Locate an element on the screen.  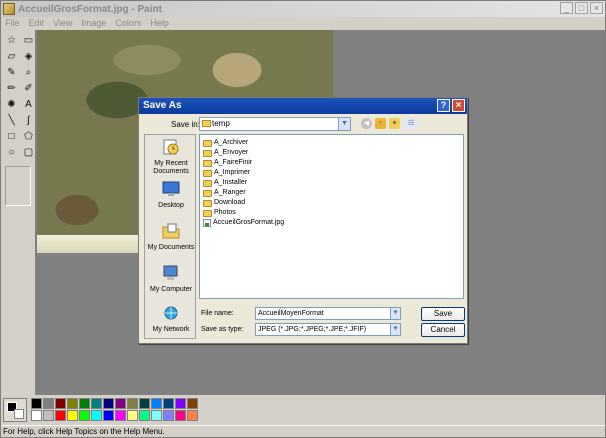
folder-item: Download is located at coordinates (224, 203).